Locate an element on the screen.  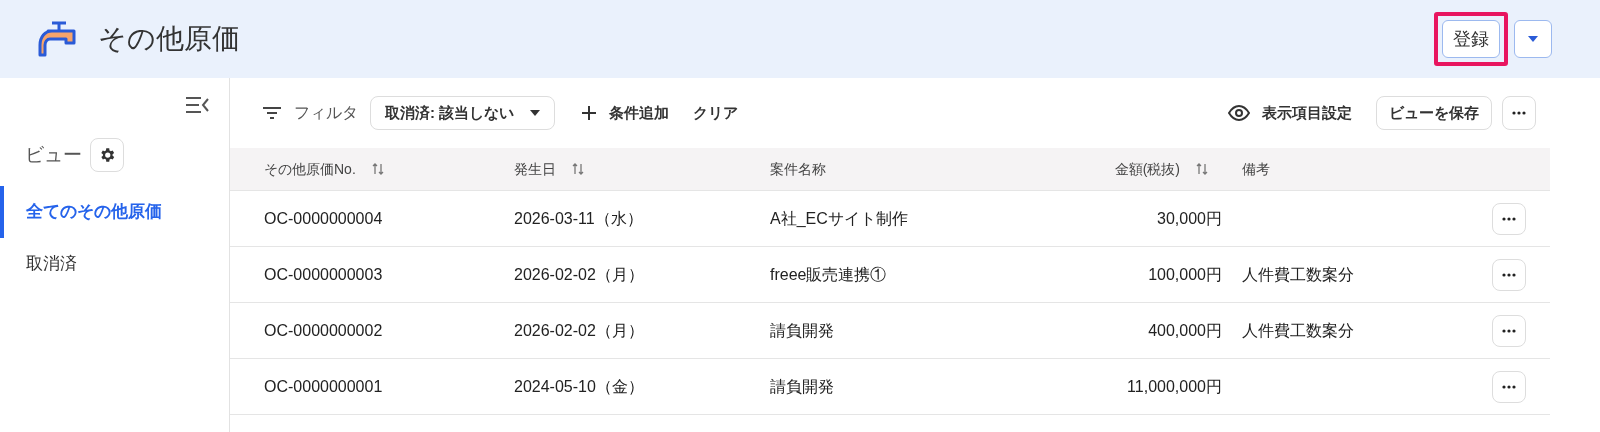
table-cell-text: 30,000円 is located at coordinates (1189, 218).